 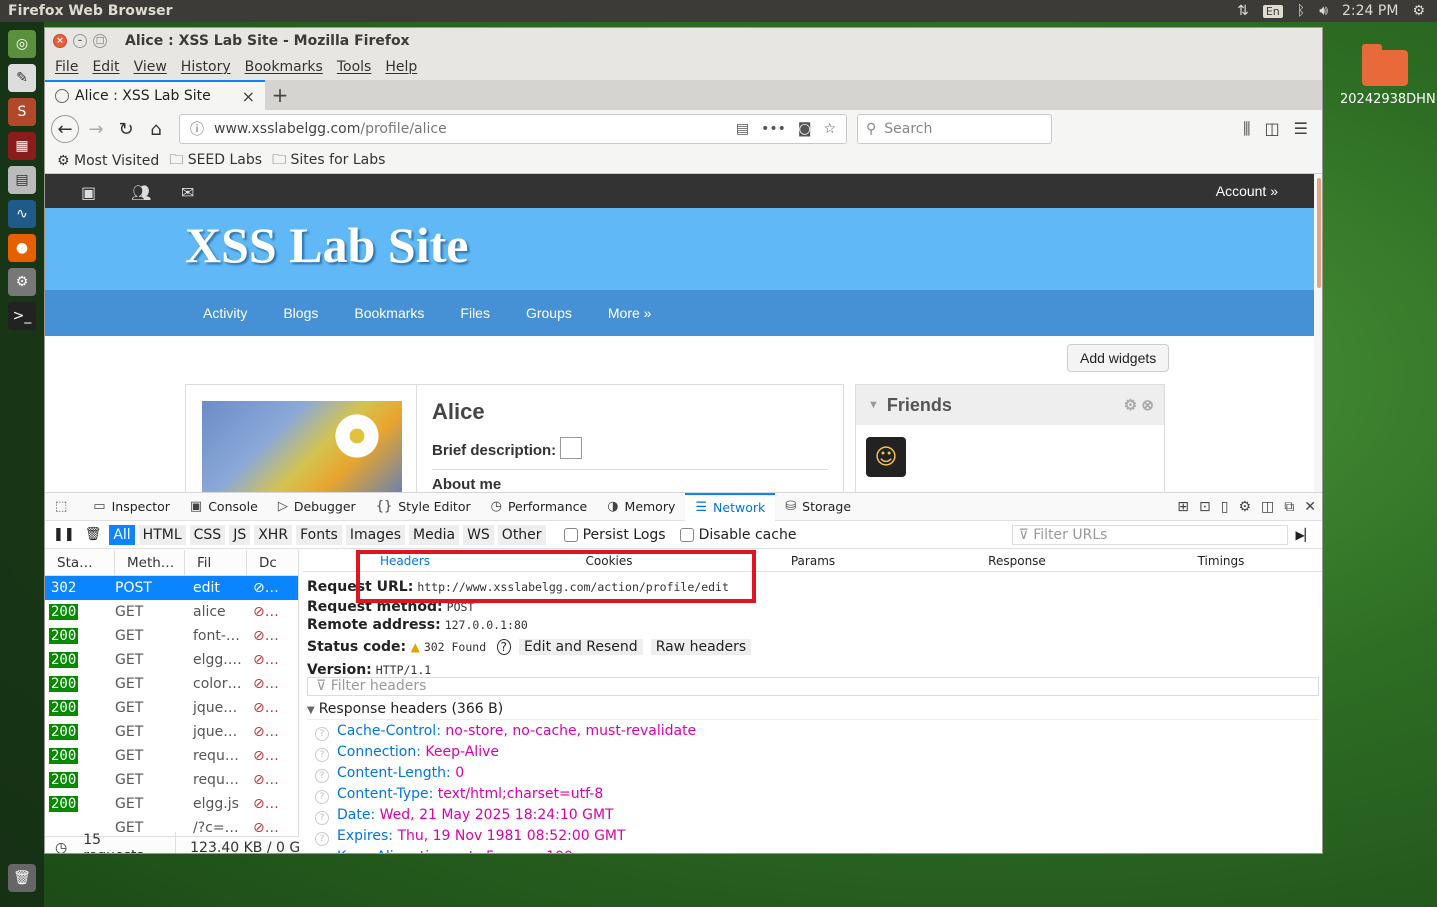 I want to click on tab-close-icon: ×, so click(x=248, y=96).